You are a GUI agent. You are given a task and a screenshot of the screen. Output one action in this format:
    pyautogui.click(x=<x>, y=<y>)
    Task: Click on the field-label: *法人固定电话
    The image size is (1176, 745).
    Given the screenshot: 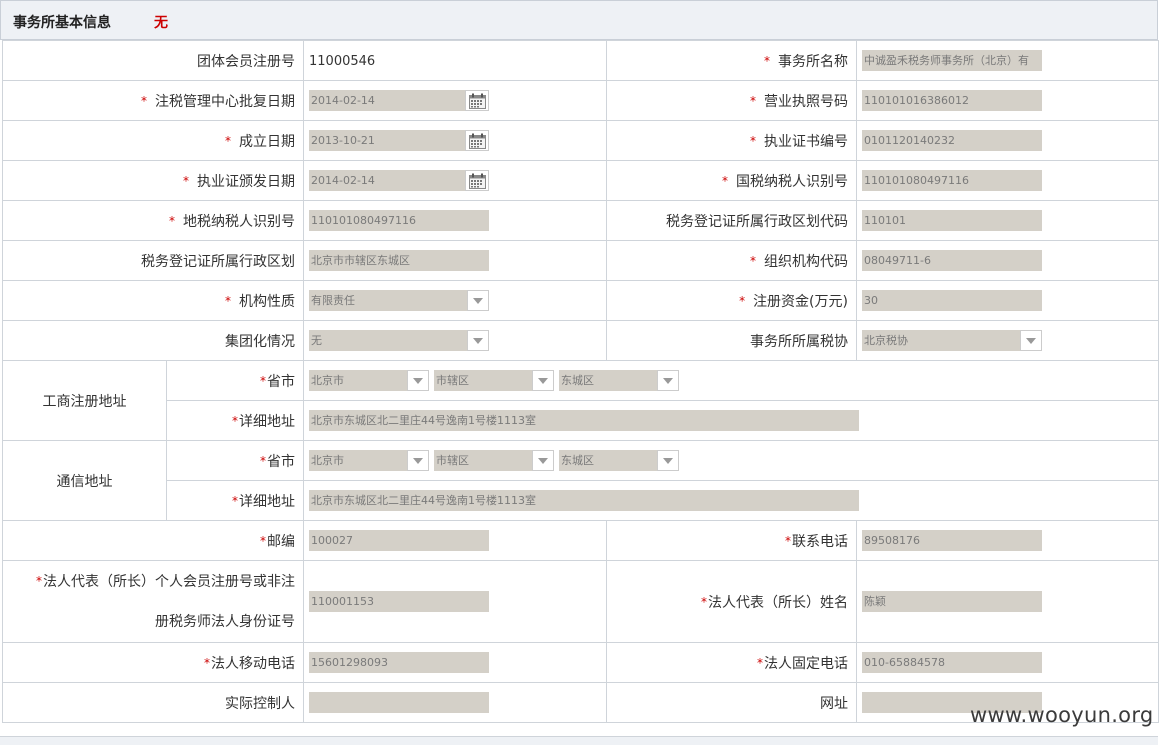 What is the action you would take?
    pyautogui.click(x=731, y=662)
    